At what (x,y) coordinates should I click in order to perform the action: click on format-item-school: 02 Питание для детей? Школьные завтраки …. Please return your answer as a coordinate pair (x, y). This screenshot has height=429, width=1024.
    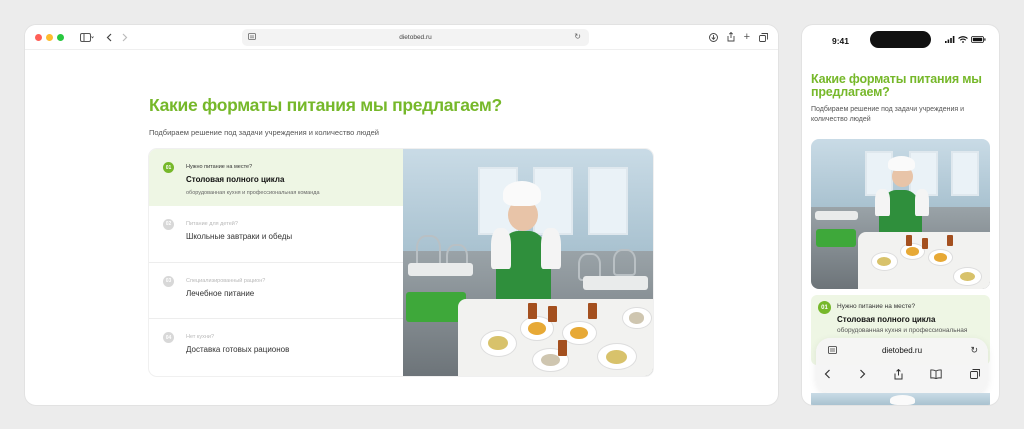
    Looking at the image, I should click on (276, 234).